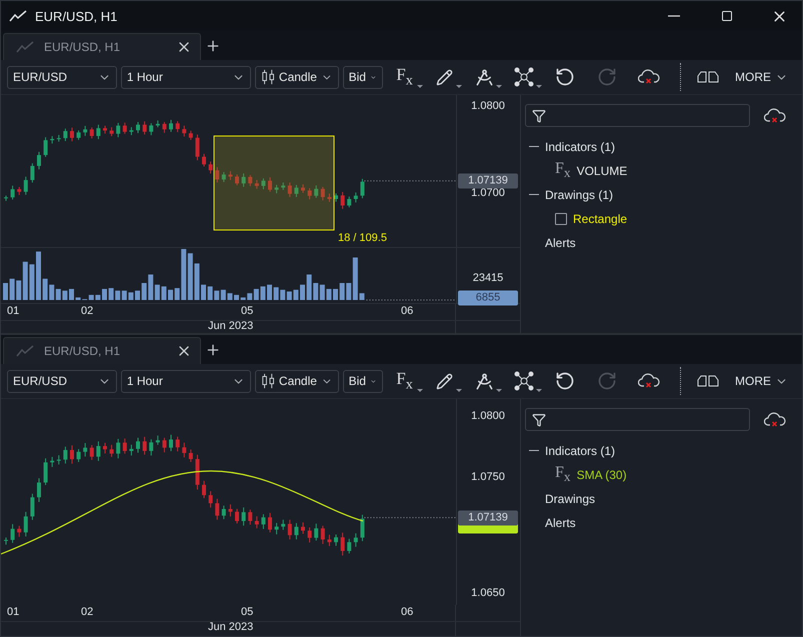  What do you see at coordinates (488, 477) in the screenshot?
I see `price-tick-label: 1.0750` at bounding box center [488, 477].